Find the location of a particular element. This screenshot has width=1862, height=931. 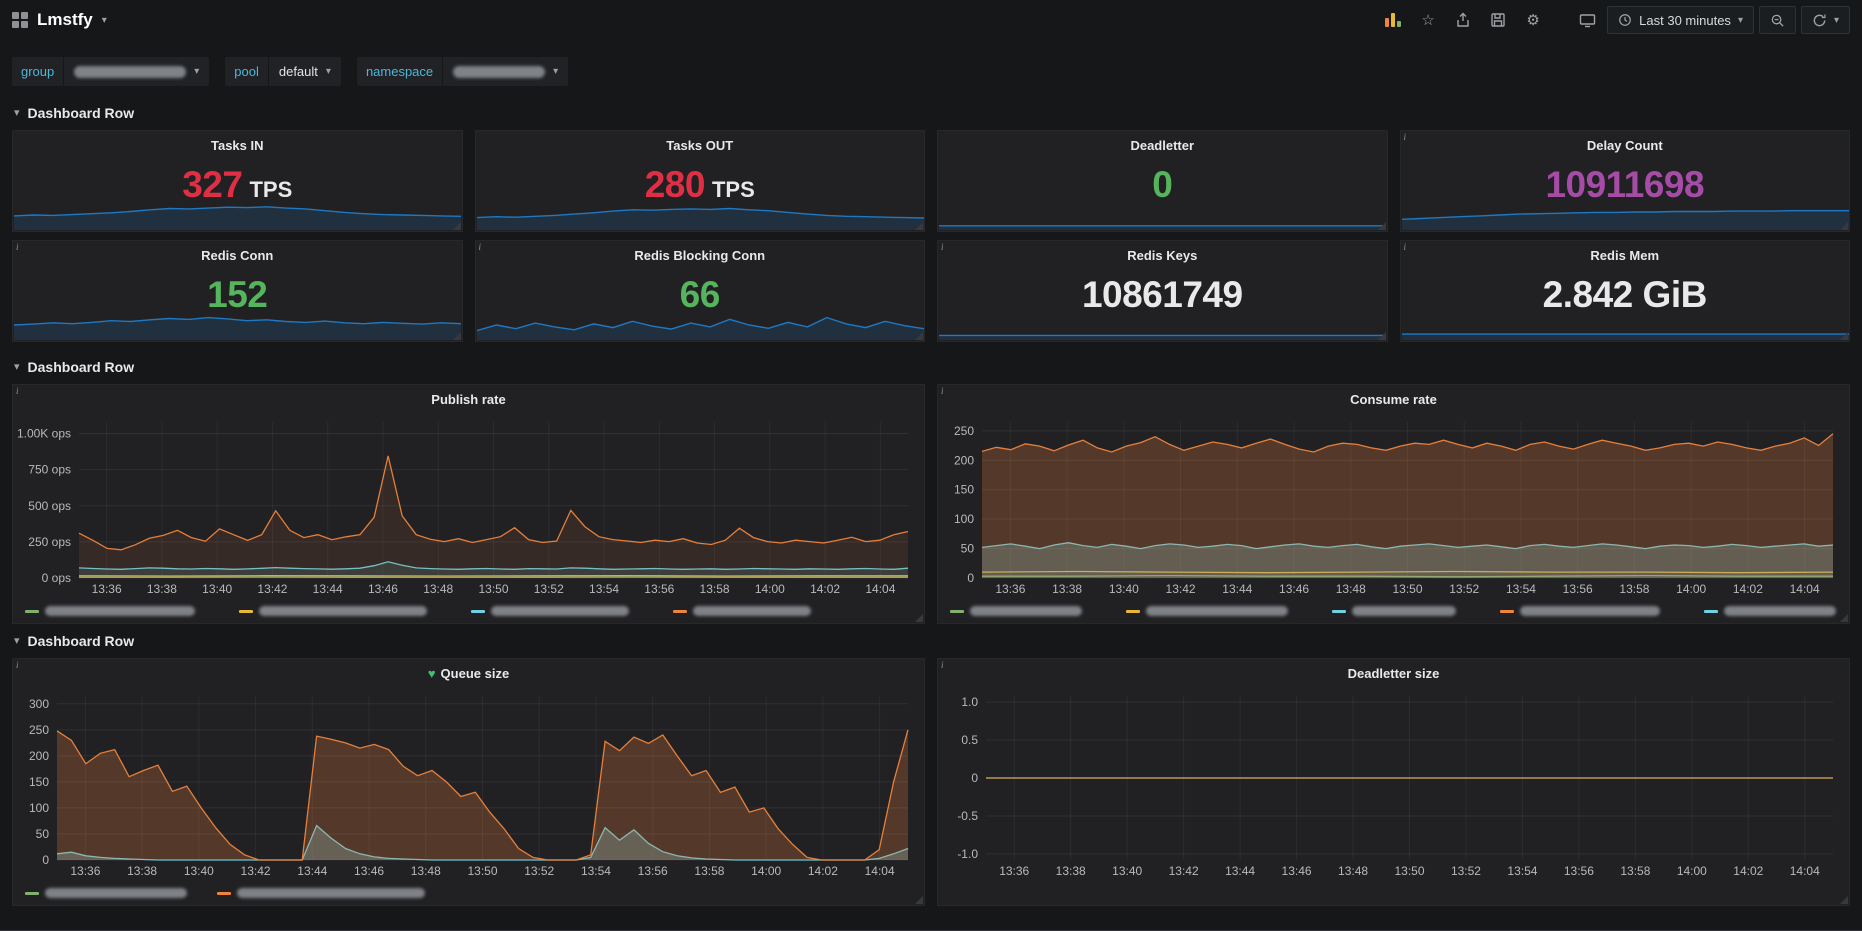

svg-text: 13:50 is located at coordinates (1407, 589).